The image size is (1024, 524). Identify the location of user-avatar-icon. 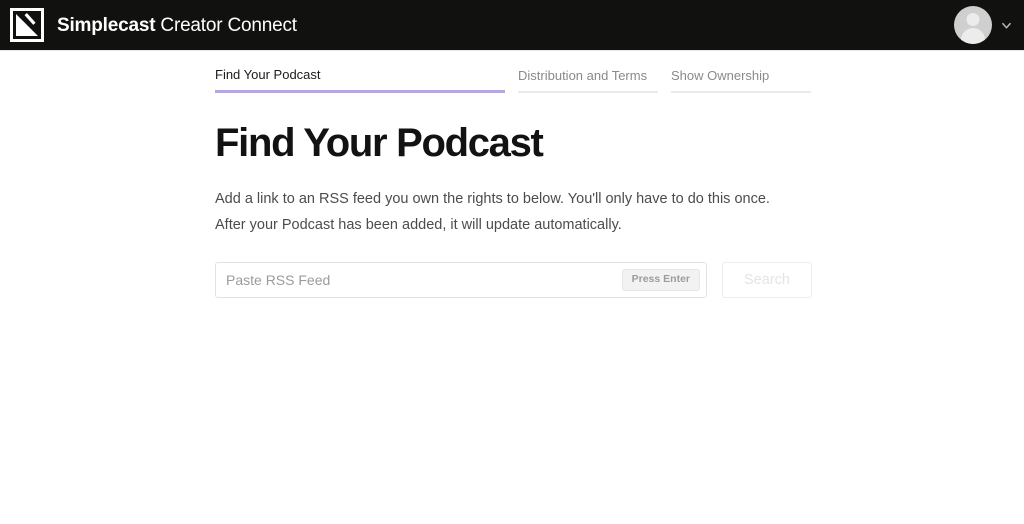
(973, 25).